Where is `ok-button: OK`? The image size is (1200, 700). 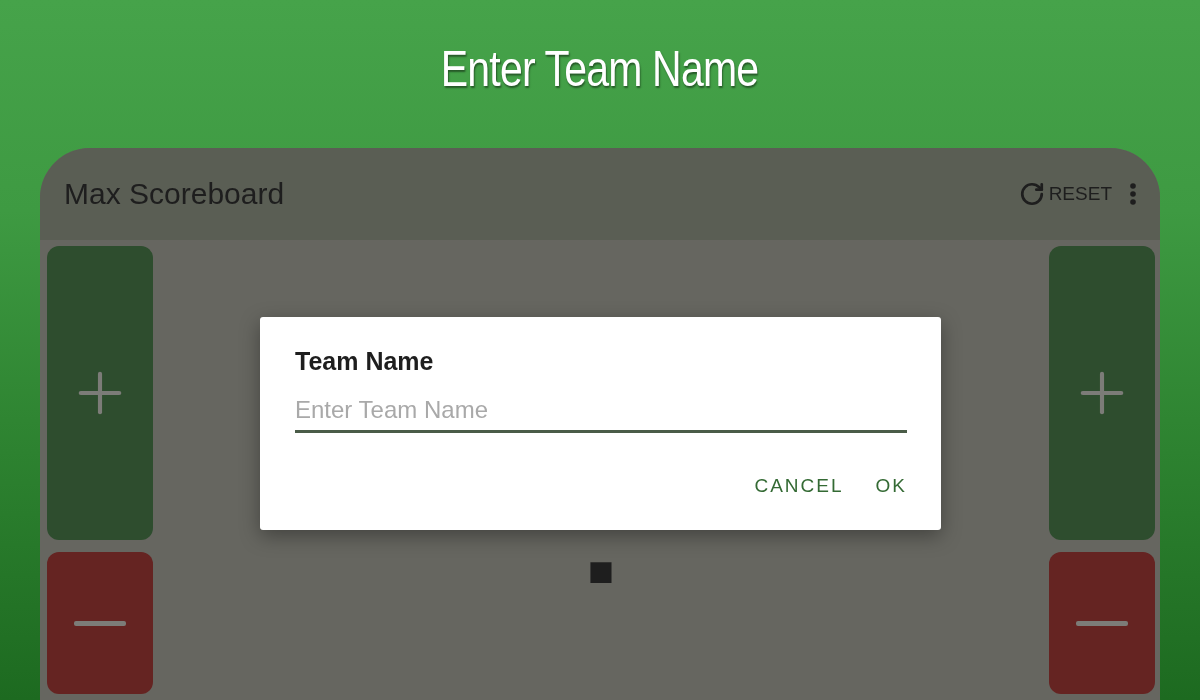 ok-button: OK is located at coordinates (891, 486).